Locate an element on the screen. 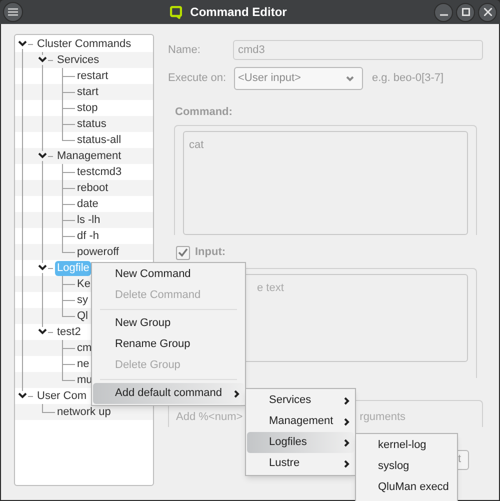 The height and width of the screenshot is (501, 500). window-title: Command Editor is located at coordinates (238, 12).